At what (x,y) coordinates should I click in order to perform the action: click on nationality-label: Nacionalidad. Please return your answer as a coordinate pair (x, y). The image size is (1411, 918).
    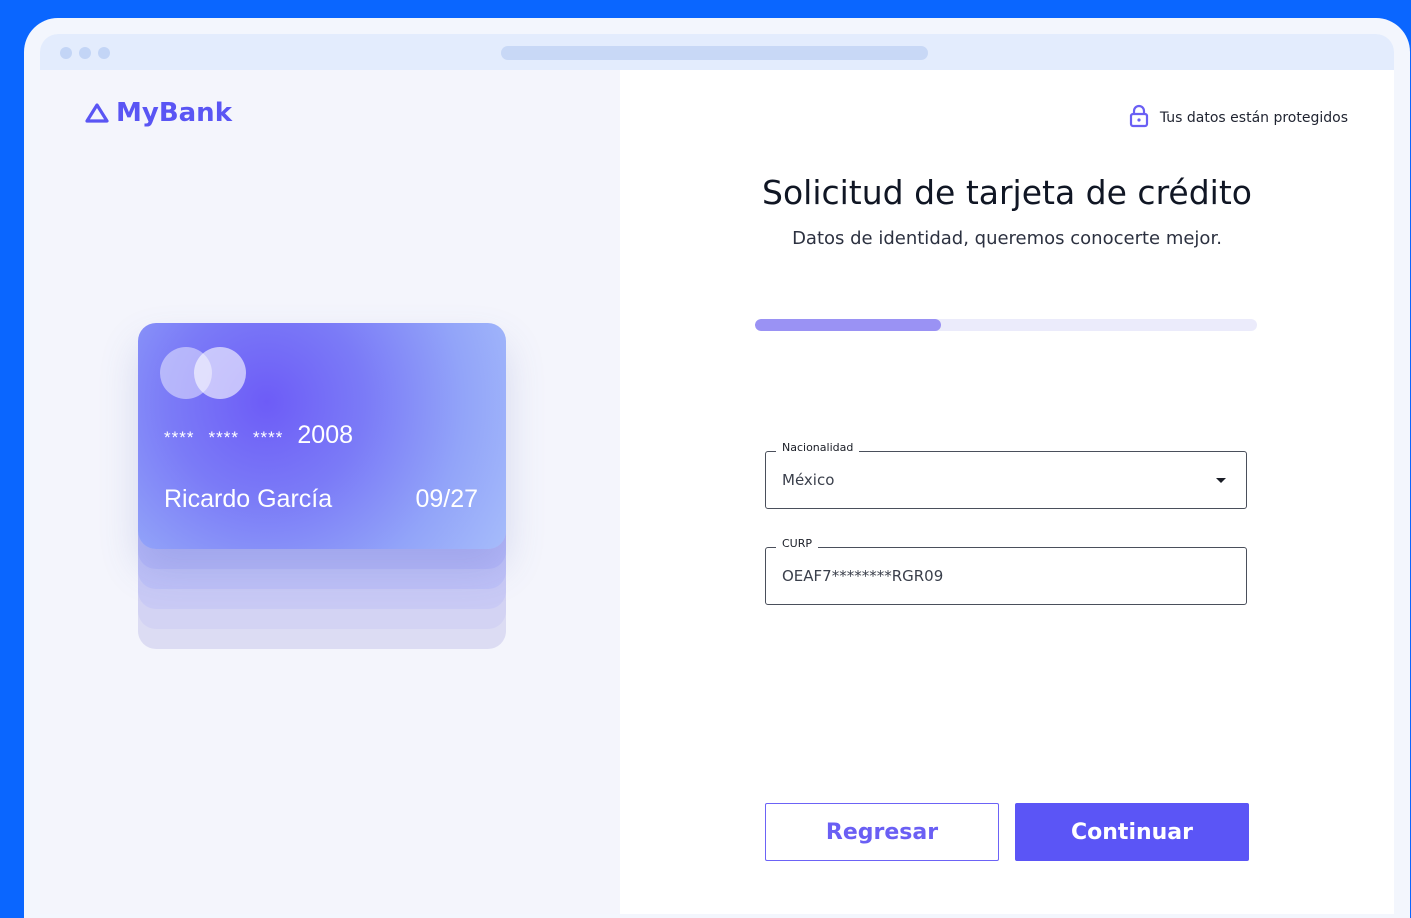
    Looking at the image, I should click on (818, 447).